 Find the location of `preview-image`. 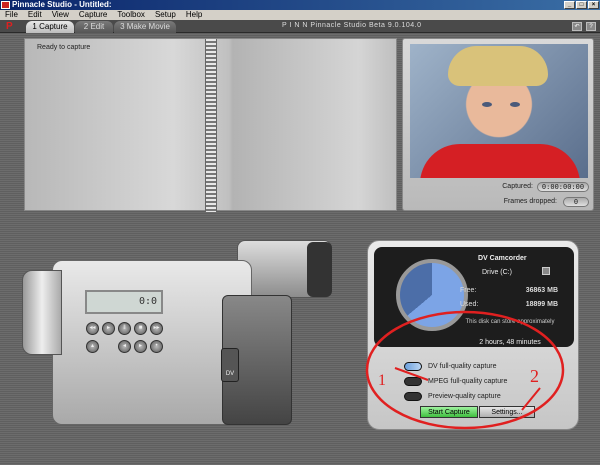

preview-image is located at coordinates (499, 111).